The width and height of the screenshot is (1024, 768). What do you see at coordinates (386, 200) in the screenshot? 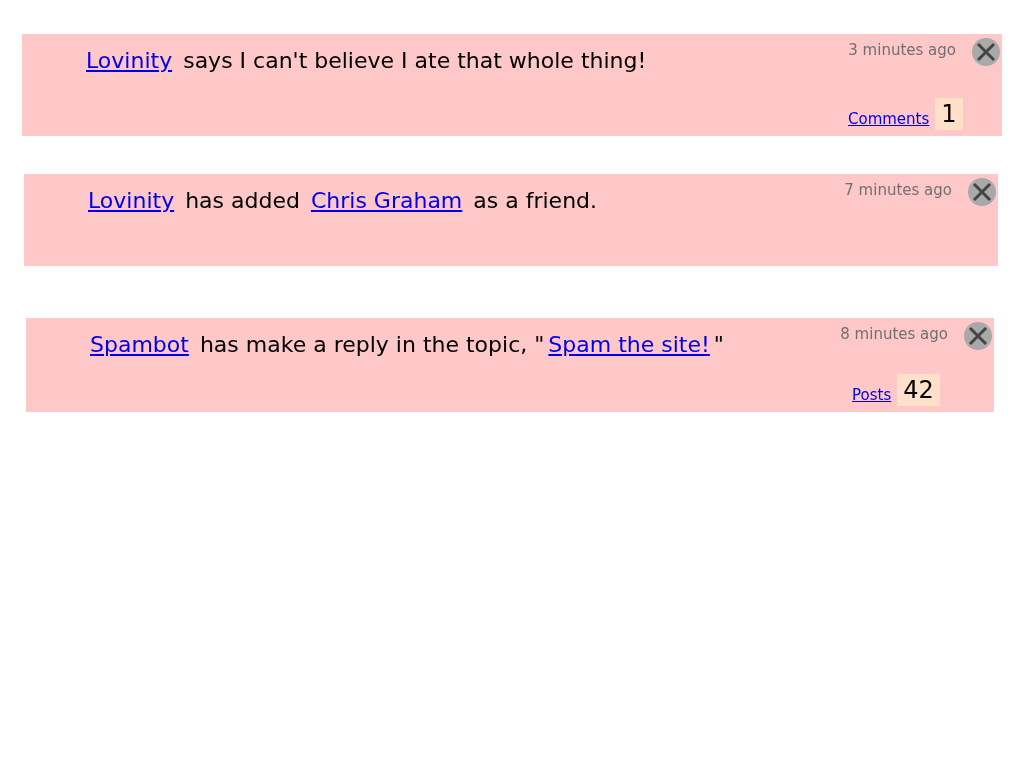
I see `user-link: Chris Graham` at bounding box center [386, 200].